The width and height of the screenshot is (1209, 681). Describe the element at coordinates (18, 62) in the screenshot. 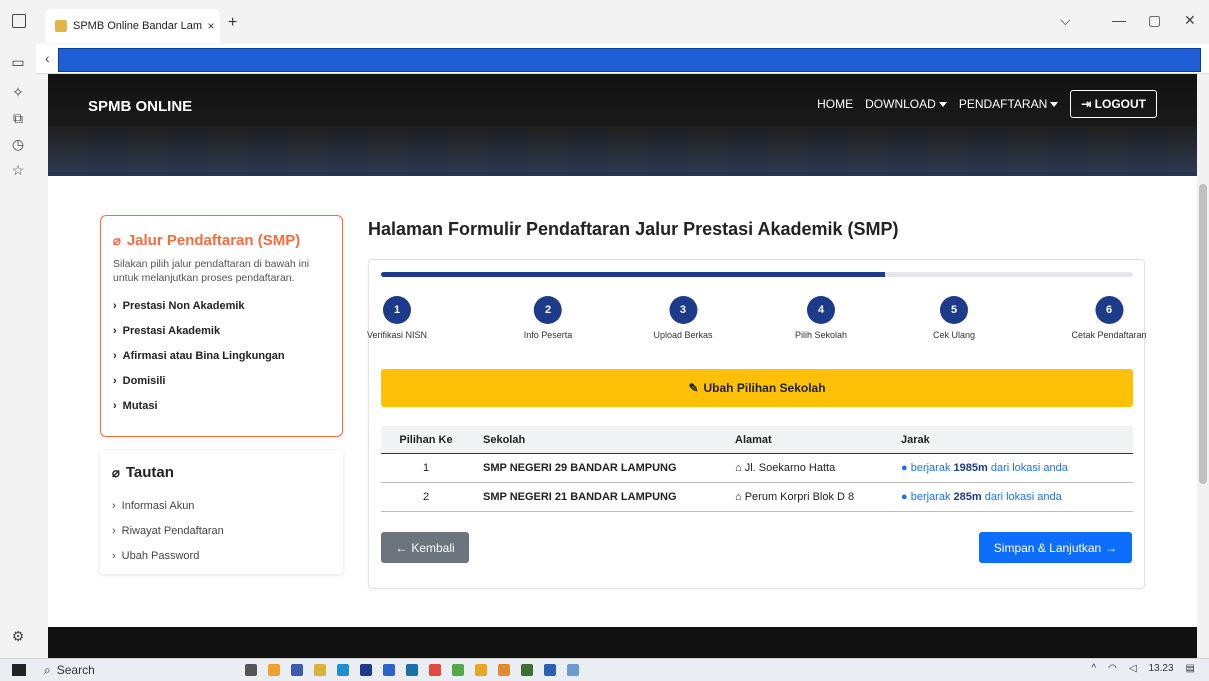

I see `sidebar-toggle-icon: ▭` at that location.